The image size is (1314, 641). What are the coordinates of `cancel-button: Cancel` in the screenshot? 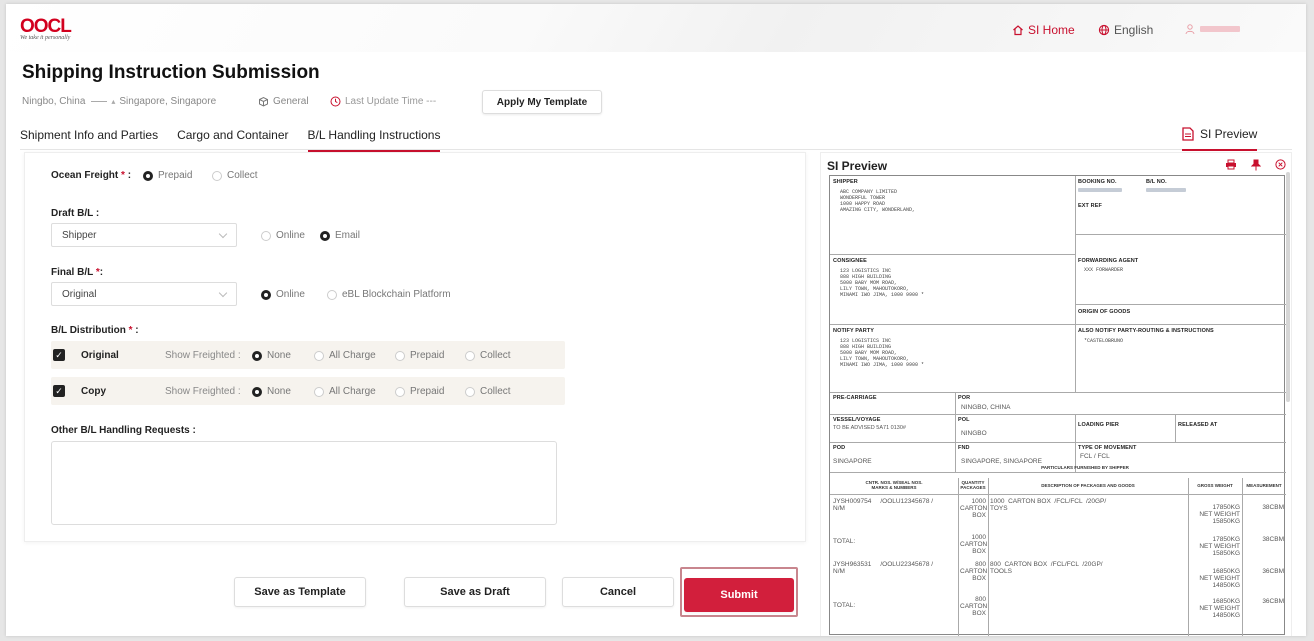 It's located at (618, 592).